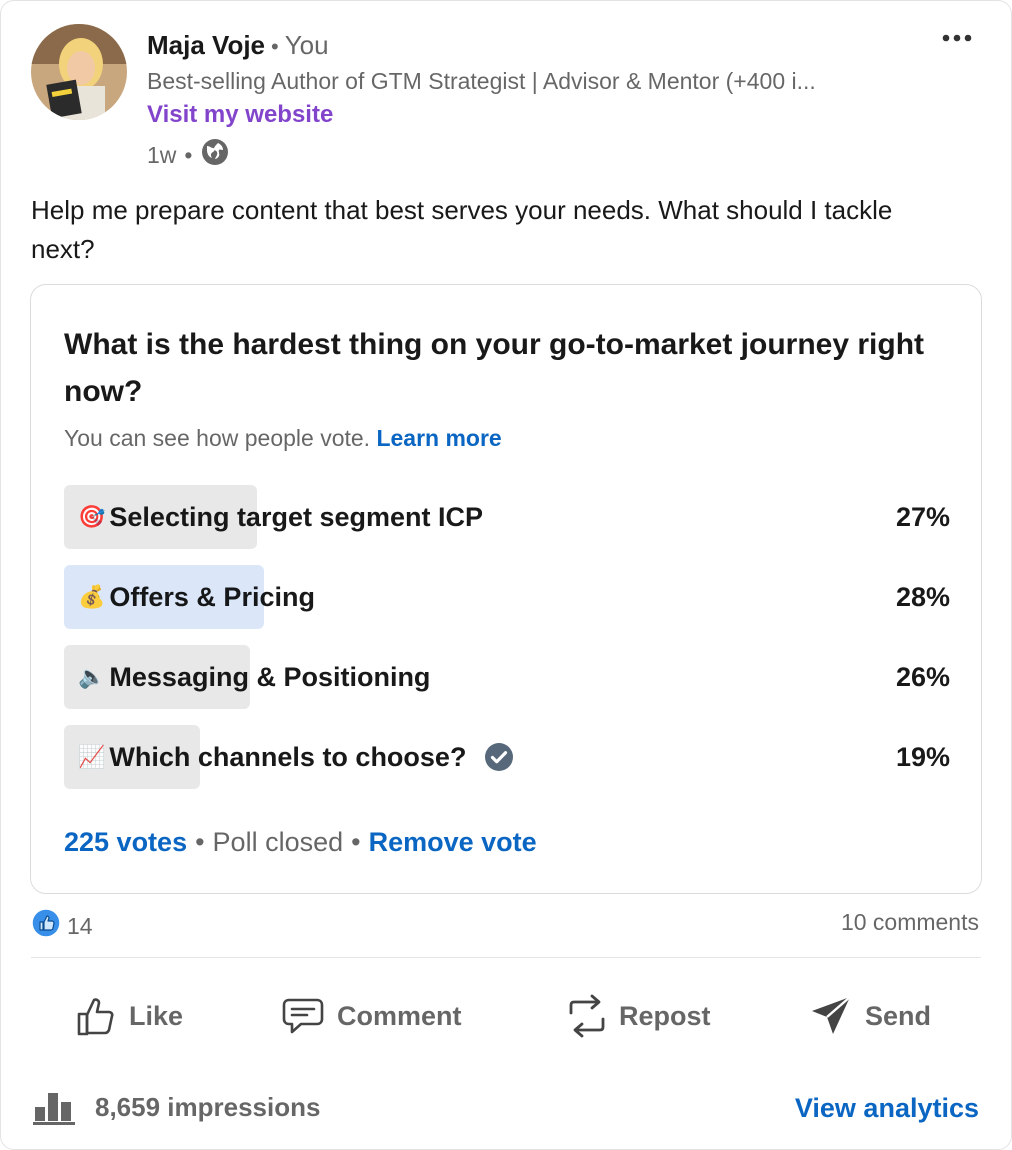 The width and height of the screenshot is (1012, 1150). Describe the element at coordinates (922, 596) in the screenshot. I see `poll-option-percent: 28%` at that location.